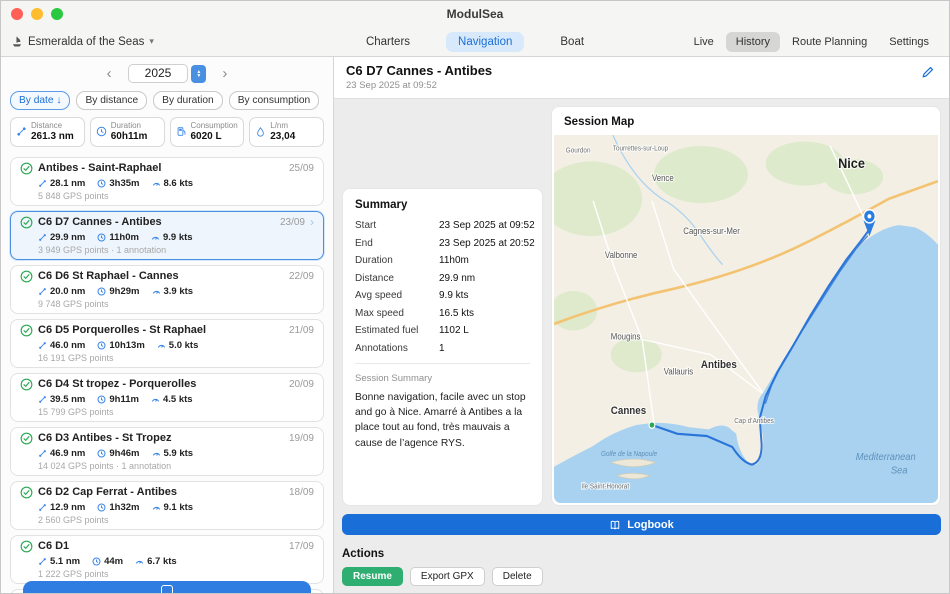 Image resolution: width=950 pixels, height=594 pixels. I want to click on map-label: Cannes, so click(629, 412).